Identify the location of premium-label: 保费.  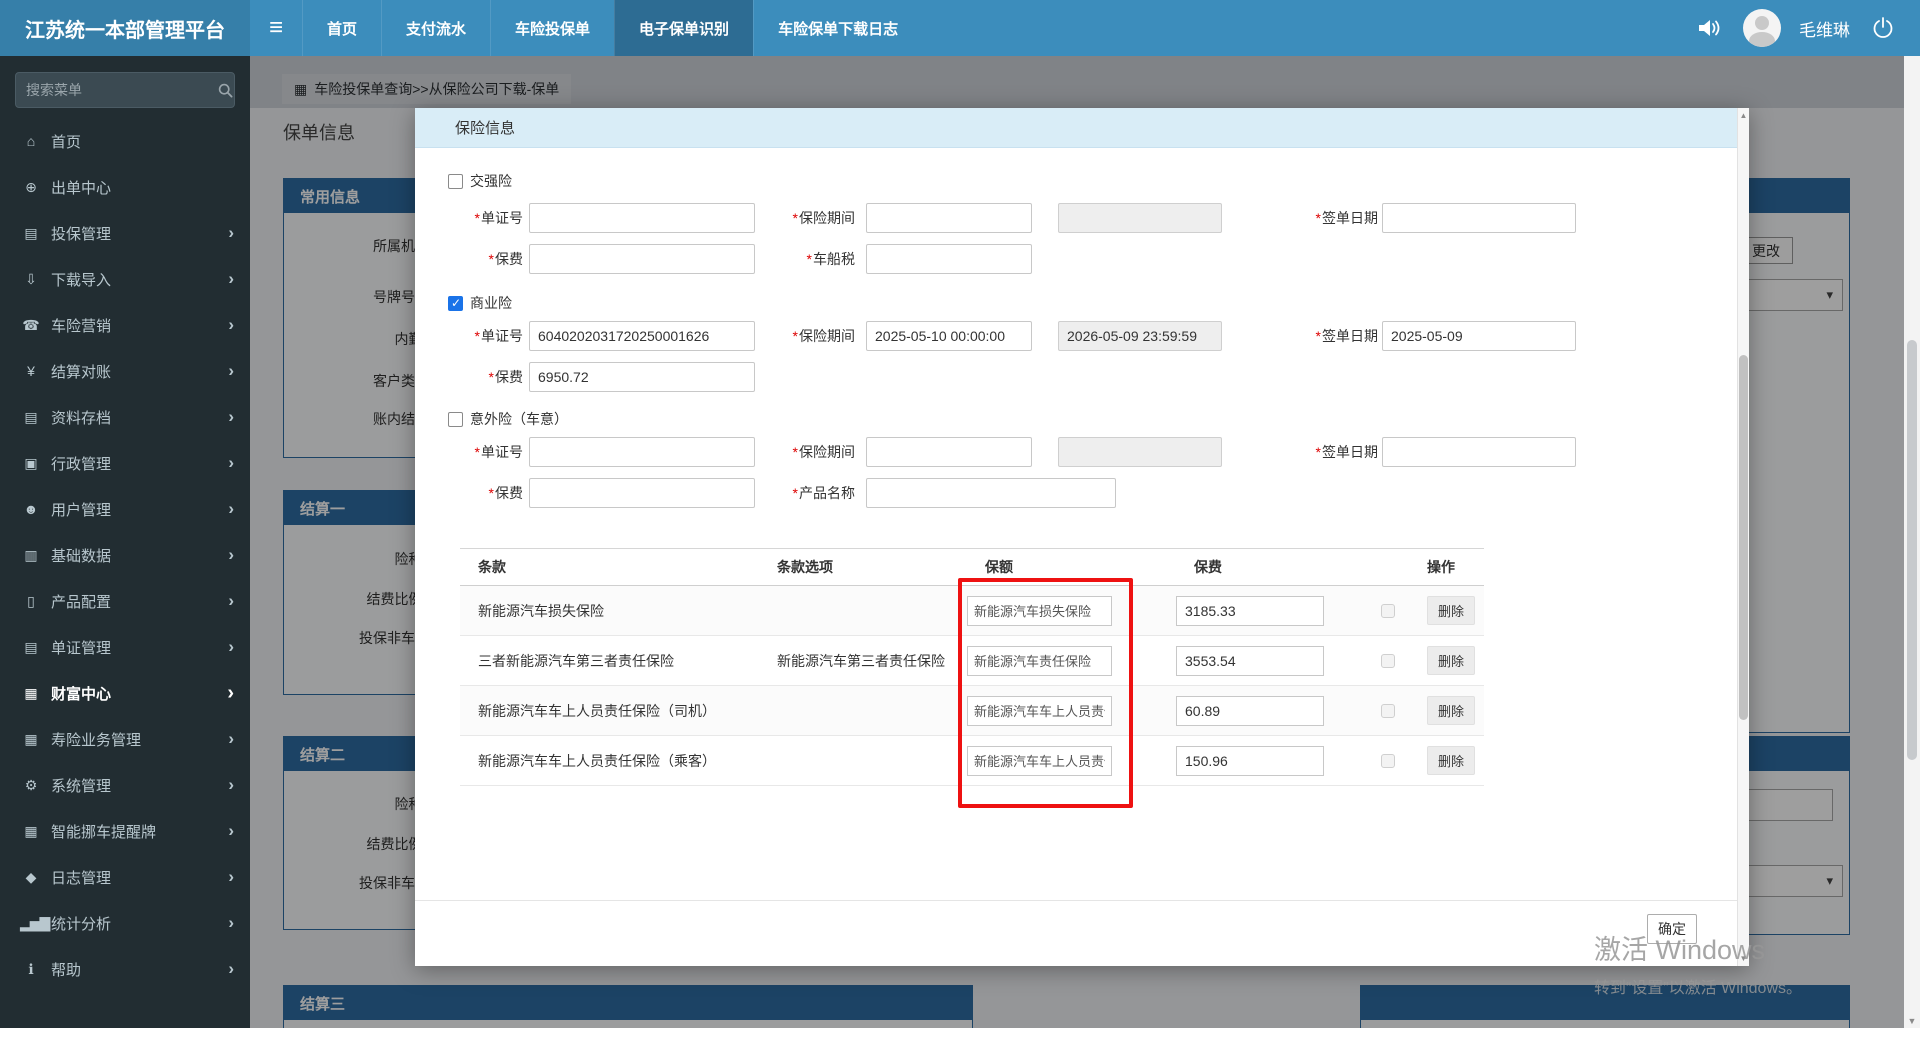
(485, 493).